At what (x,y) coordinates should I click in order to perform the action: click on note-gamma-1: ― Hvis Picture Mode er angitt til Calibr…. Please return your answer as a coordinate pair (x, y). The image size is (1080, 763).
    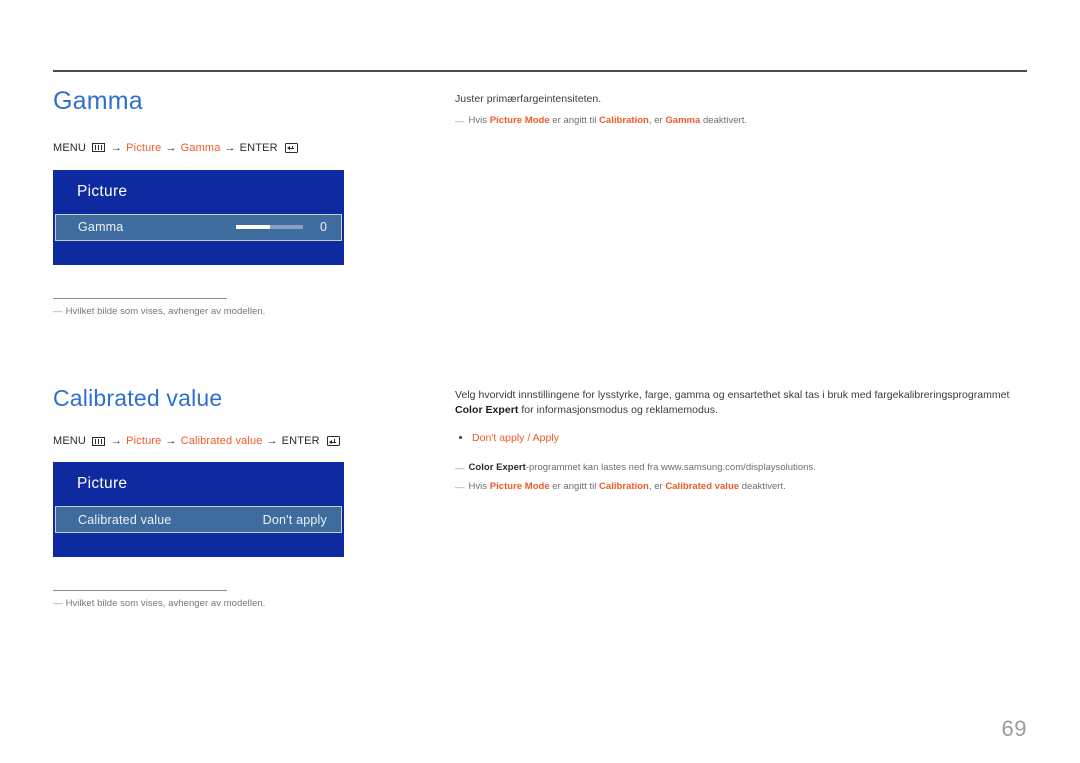
    Looking at the image, I should click on (741, 121).